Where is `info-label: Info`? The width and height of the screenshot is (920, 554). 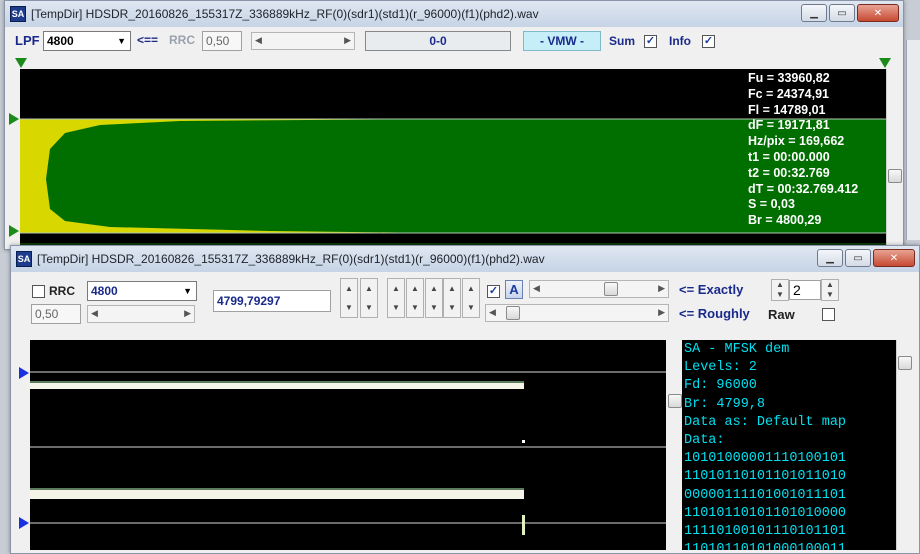 info-label: Info is located at coordinates (680, 41).